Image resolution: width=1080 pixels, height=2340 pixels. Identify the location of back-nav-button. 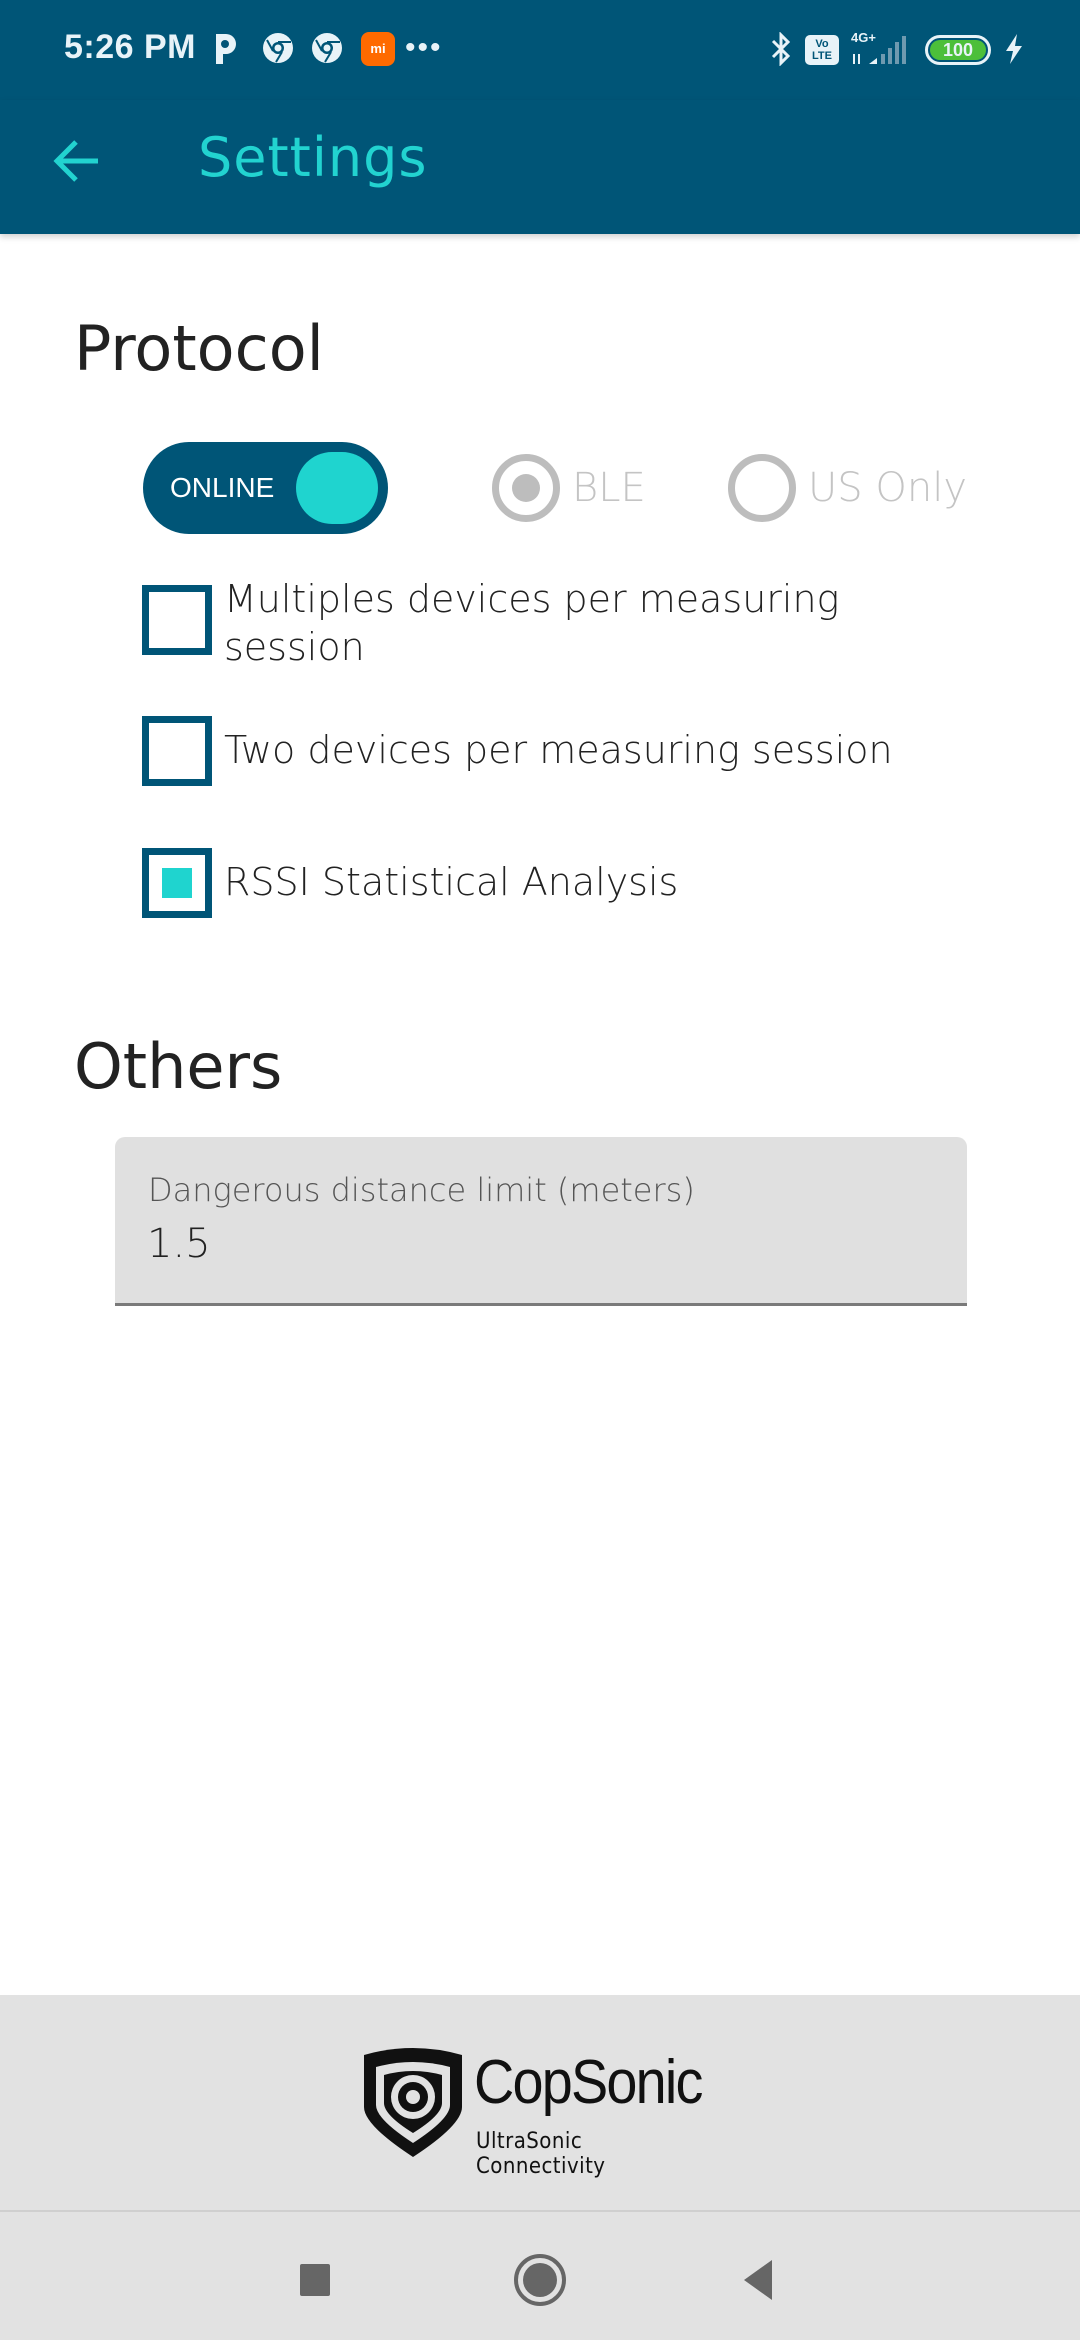
(760, 2280).